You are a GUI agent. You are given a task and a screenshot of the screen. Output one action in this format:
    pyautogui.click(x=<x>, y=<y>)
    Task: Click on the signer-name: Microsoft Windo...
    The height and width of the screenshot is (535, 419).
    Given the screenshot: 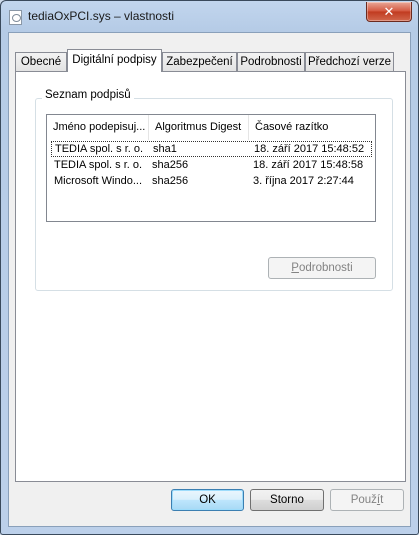 What is the action you would take?
    pyautogui.click(x=98, y=181)
    